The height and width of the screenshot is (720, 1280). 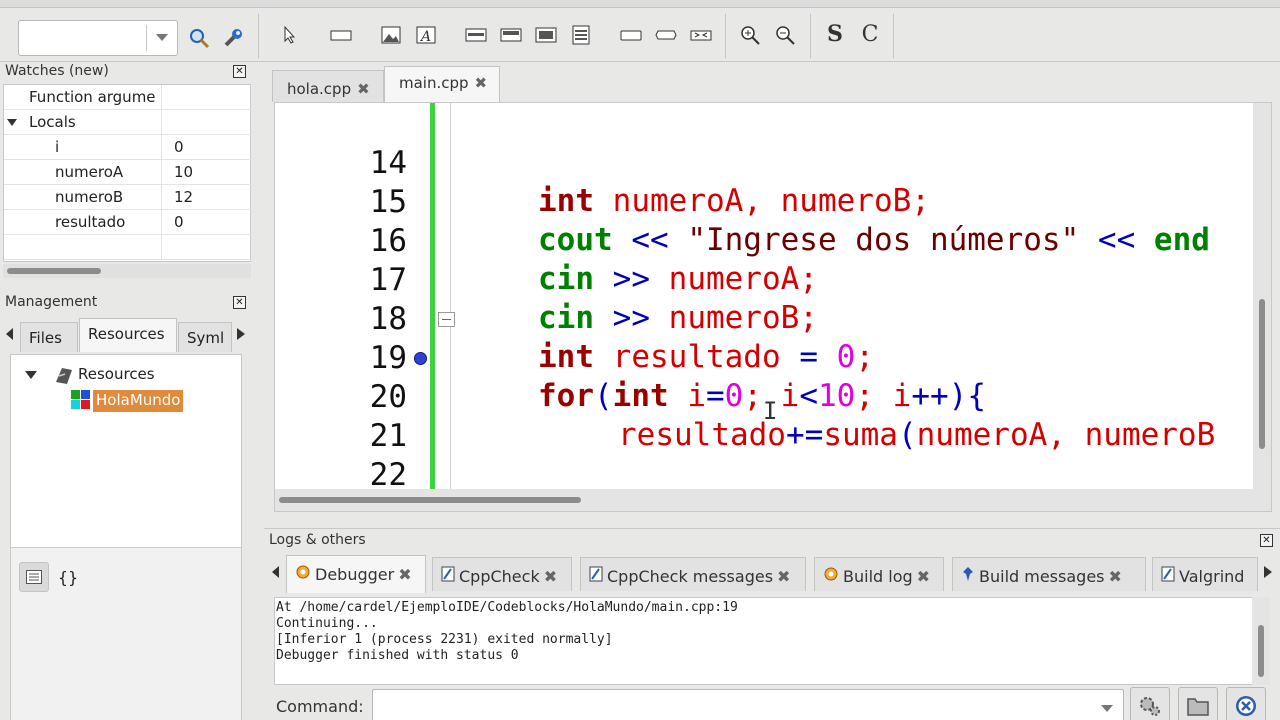 What do you see at coordinates (205, 337) in the screenshot?
I see `tab-symbols: Syml` at bounding box center [205, 337].